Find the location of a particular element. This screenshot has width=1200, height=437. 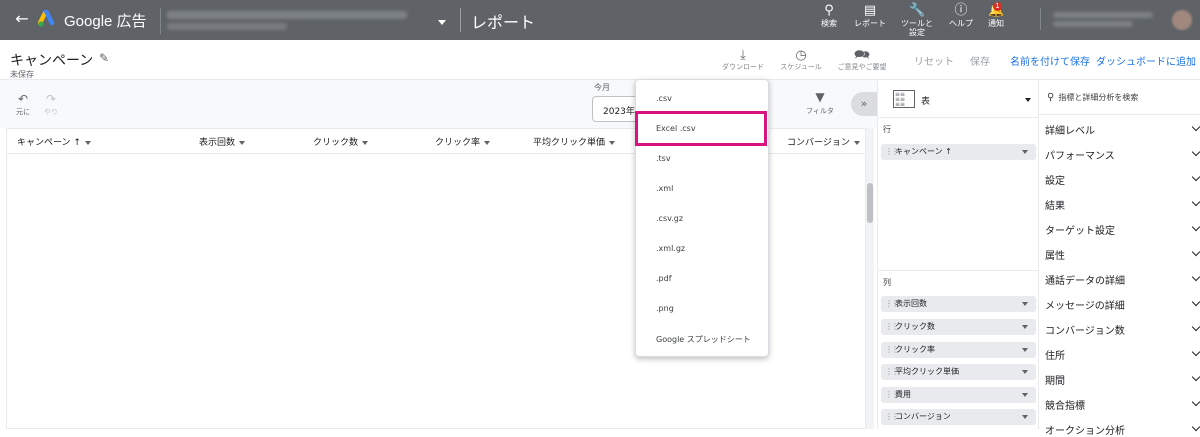

section-title: レポート is located at coordinates (503, 22).